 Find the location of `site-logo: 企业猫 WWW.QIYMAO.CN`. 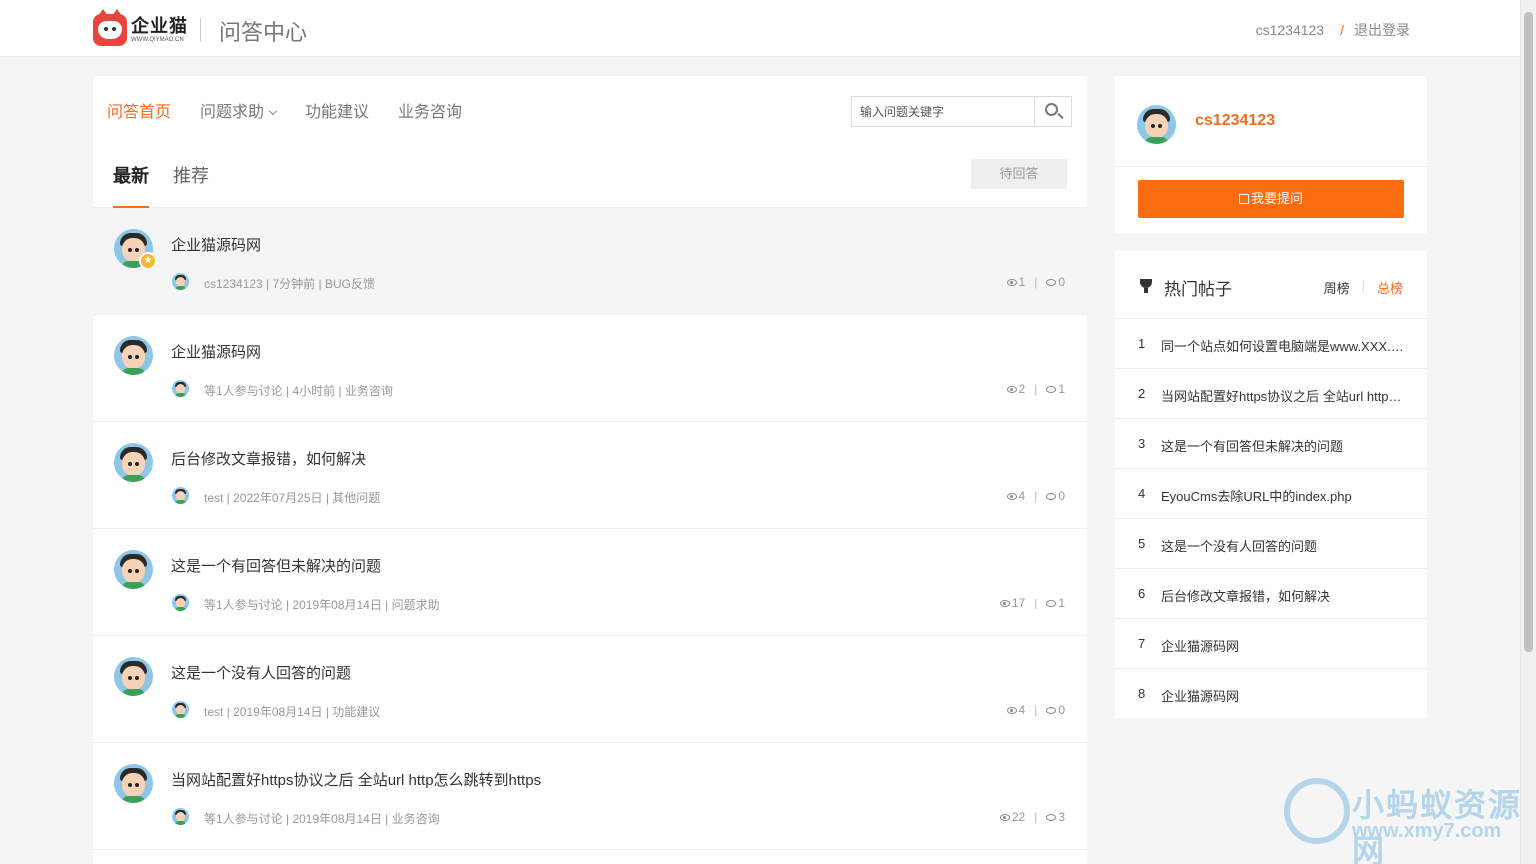

site-logo: 企业猫 WWW.QIYMAO.CN is located at coordinates (140, 27).